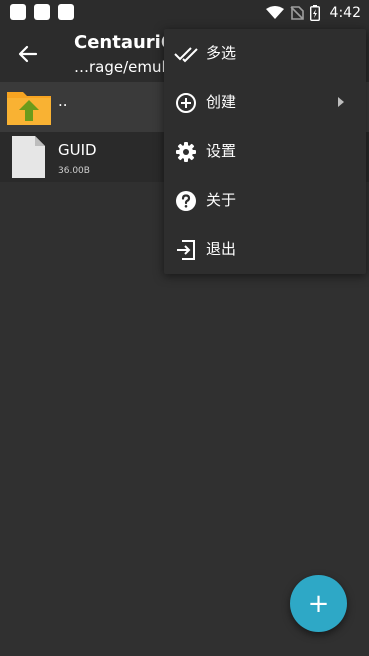  Describe the element at coordinates (186, 55) in the screenshot. I see `double-check-icon` at that location.